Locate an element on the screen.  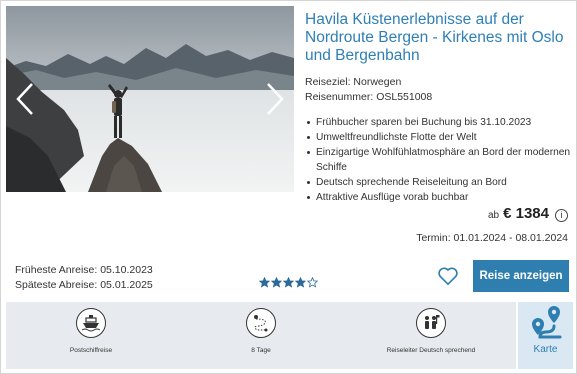
footer-item-label: Postschiffreise is located at coordinates (91, 350).